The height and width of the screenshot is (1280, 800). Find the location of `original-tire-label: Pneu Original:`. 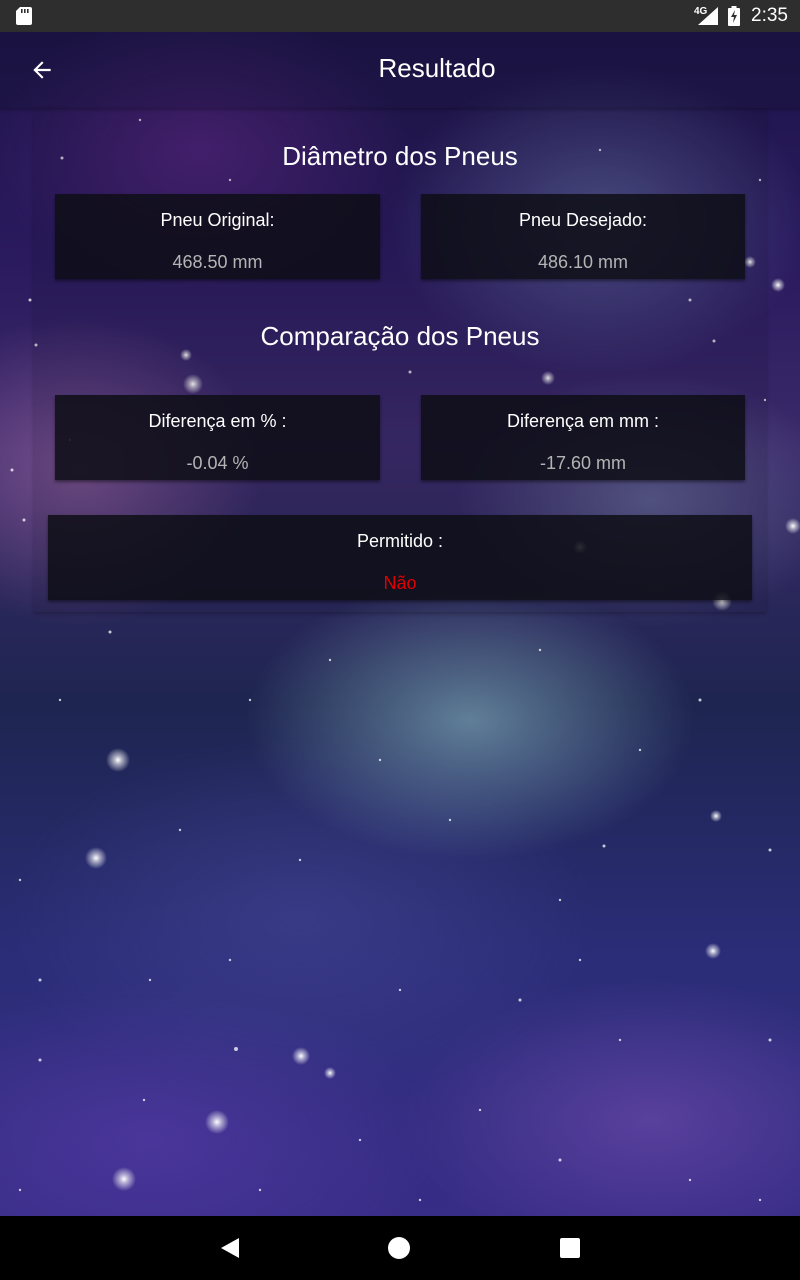

original-tire-label: Pneu Original: is located at coordinates (217, 220).